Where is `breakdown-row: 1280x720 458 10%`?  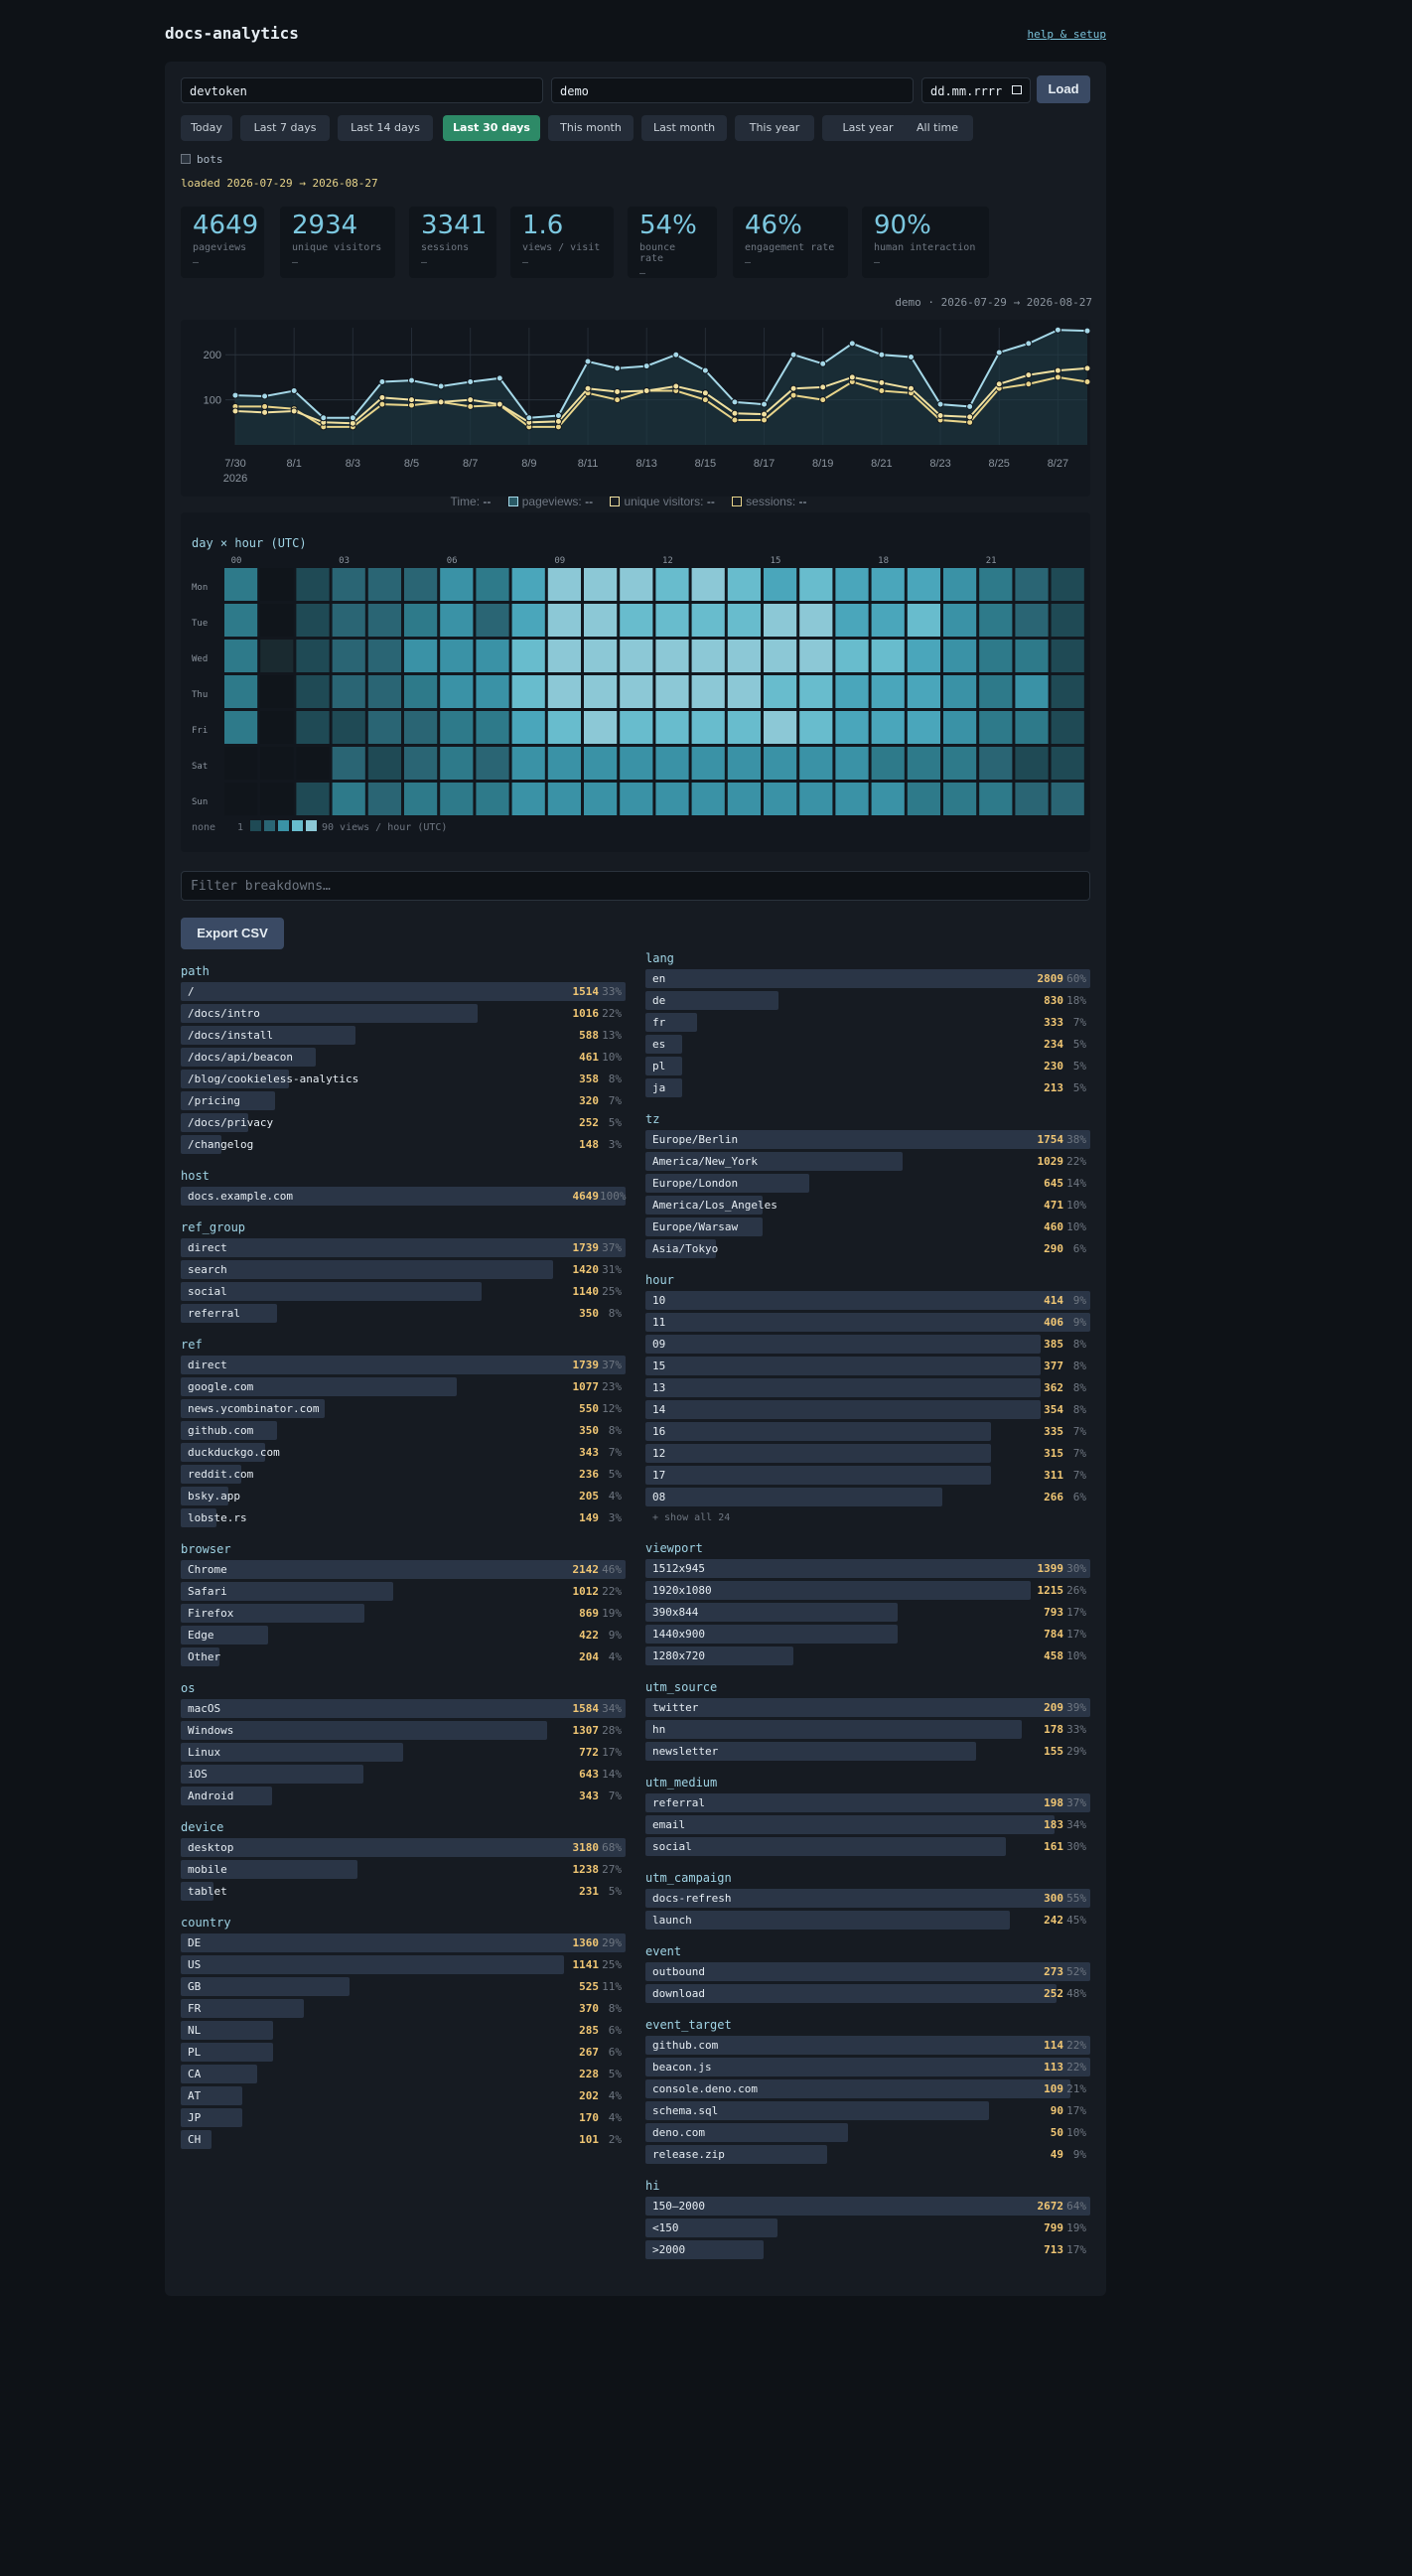
breakdown-row: 1280x720 458 10% is located at coordinates (867, 1656).